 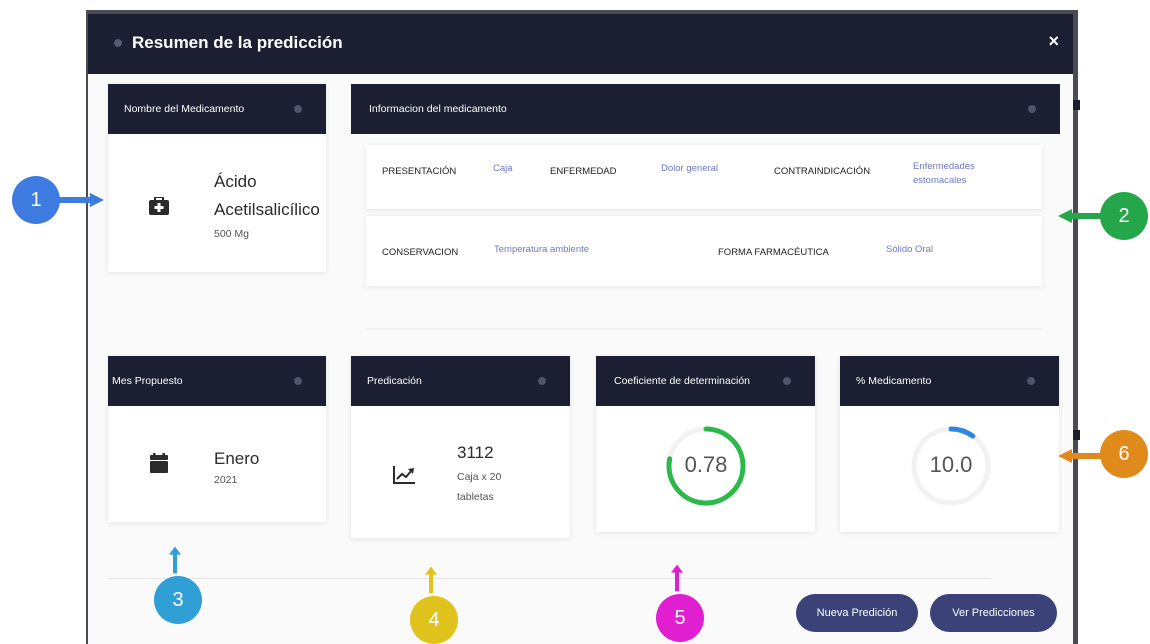 I want to click on card-title: Coeficiente de determinación, so click(x=682, y=381).